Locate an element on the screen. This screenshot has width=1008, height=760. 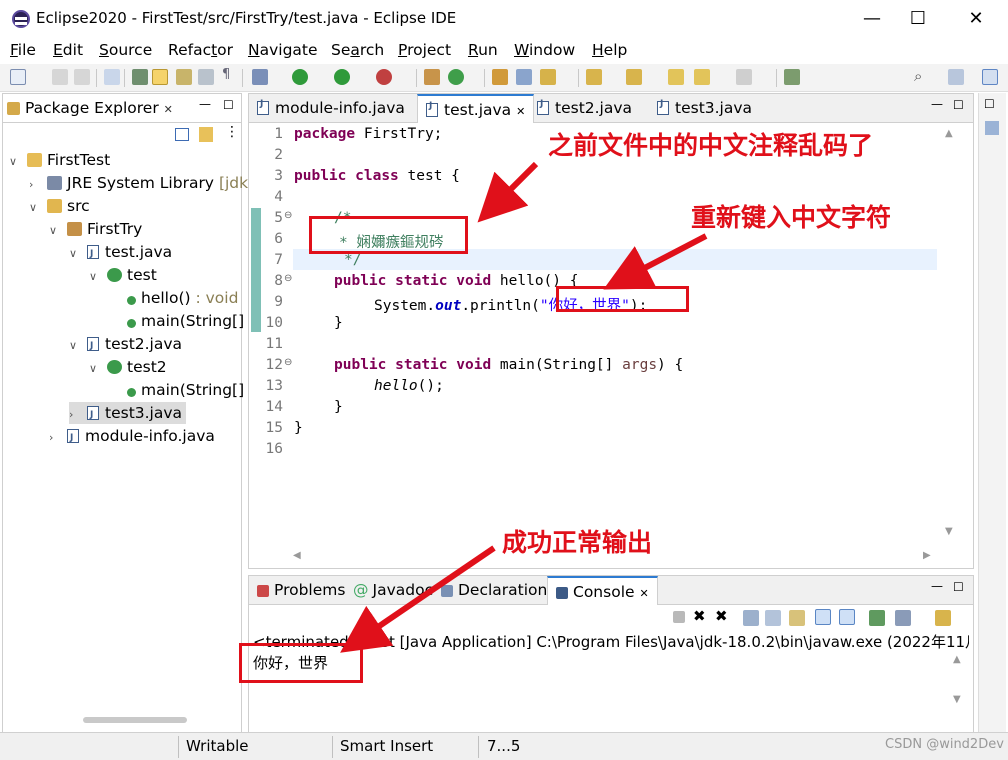
arrow-to-string is located at coordinates (655, 261).